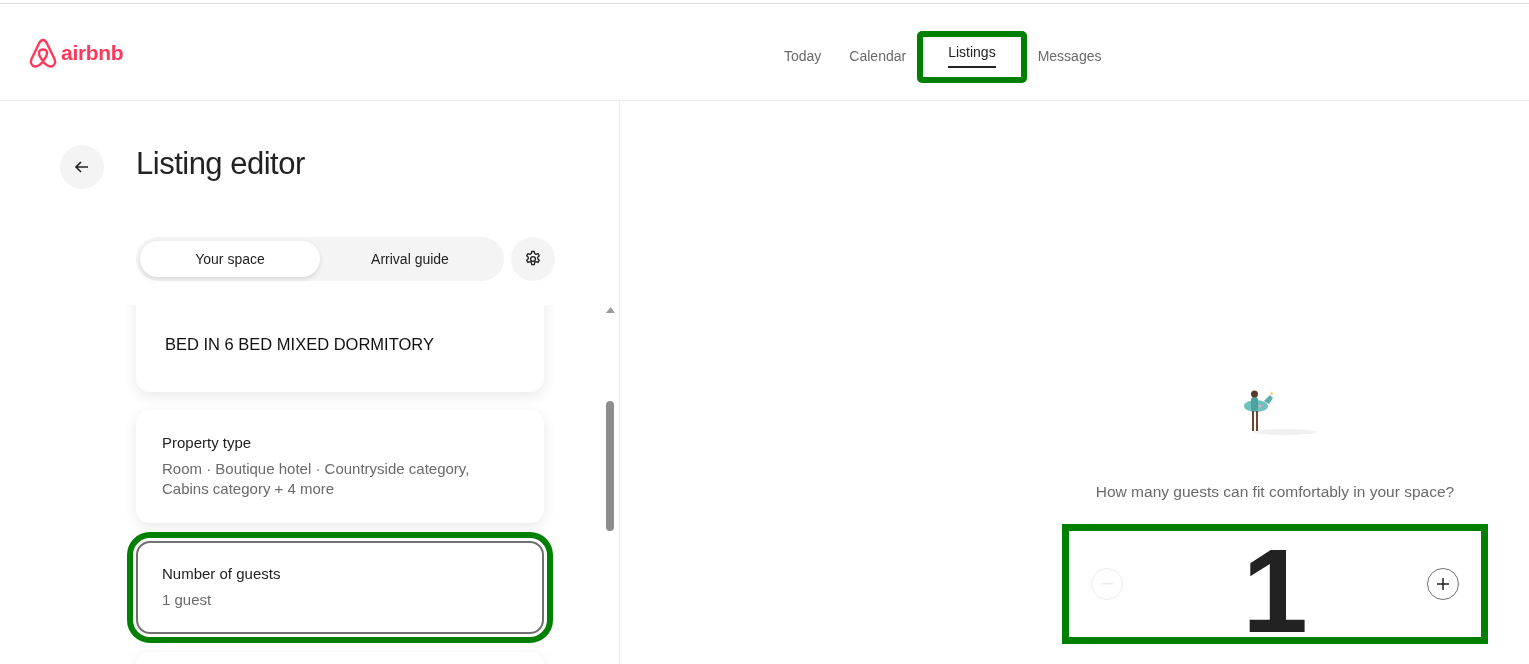 The width and height of the screenshot is (1529, 664). I want to click on logo-icon, so click(43, 53).